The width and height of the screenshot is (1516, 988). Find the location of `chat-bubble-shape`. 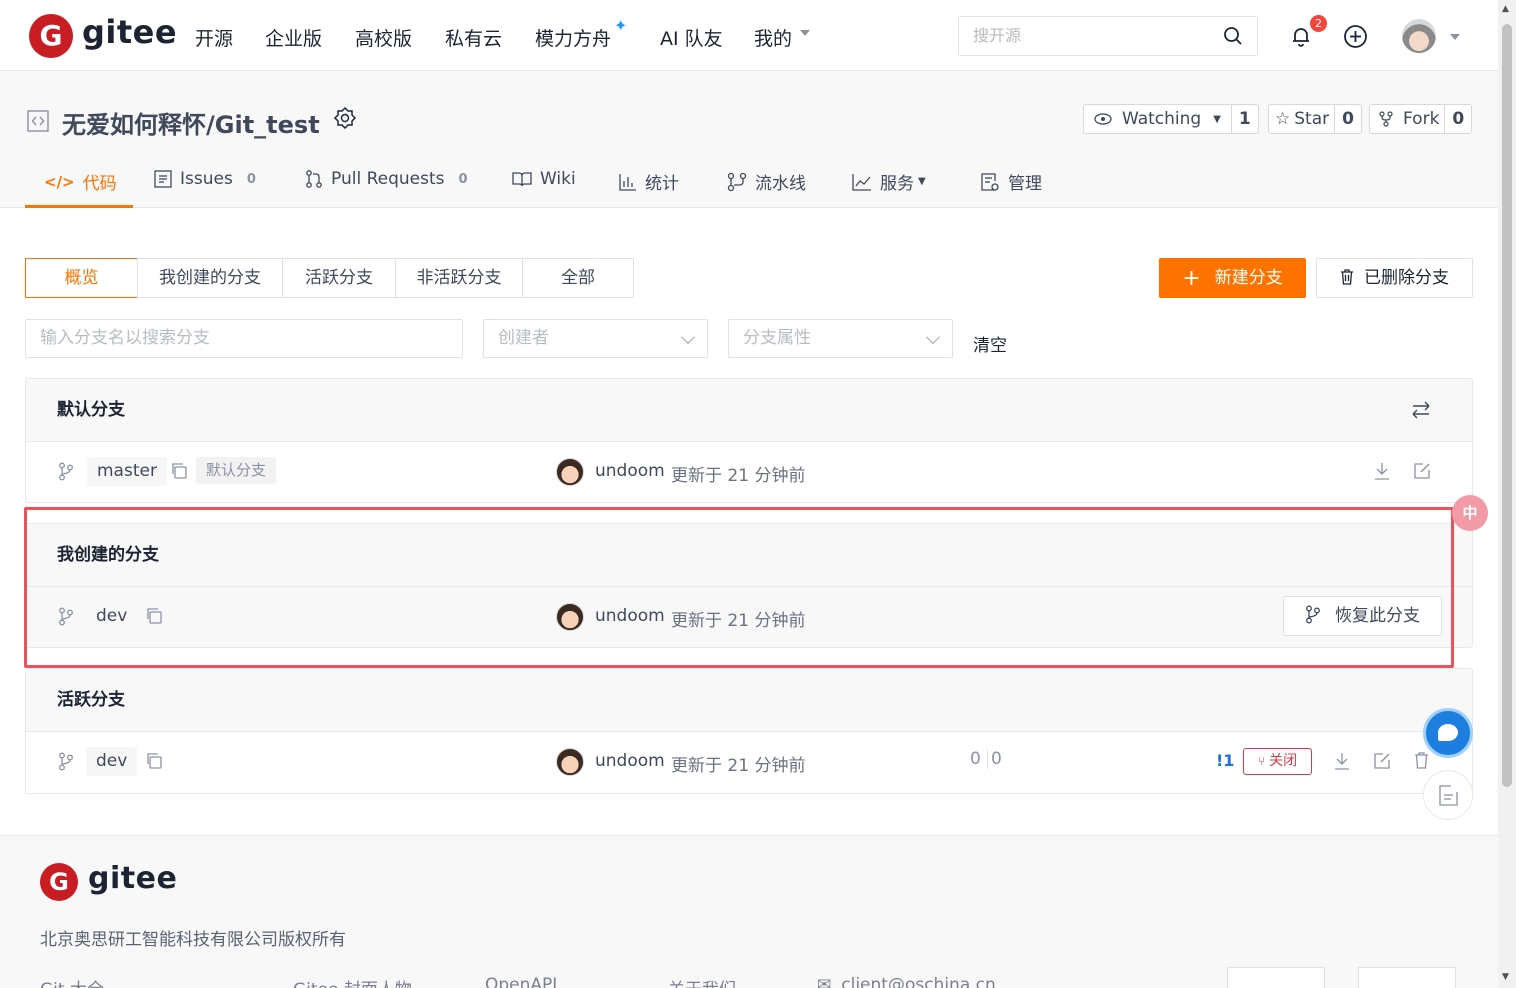

chat-bubble-shape is located at coordinates (1448, 732).